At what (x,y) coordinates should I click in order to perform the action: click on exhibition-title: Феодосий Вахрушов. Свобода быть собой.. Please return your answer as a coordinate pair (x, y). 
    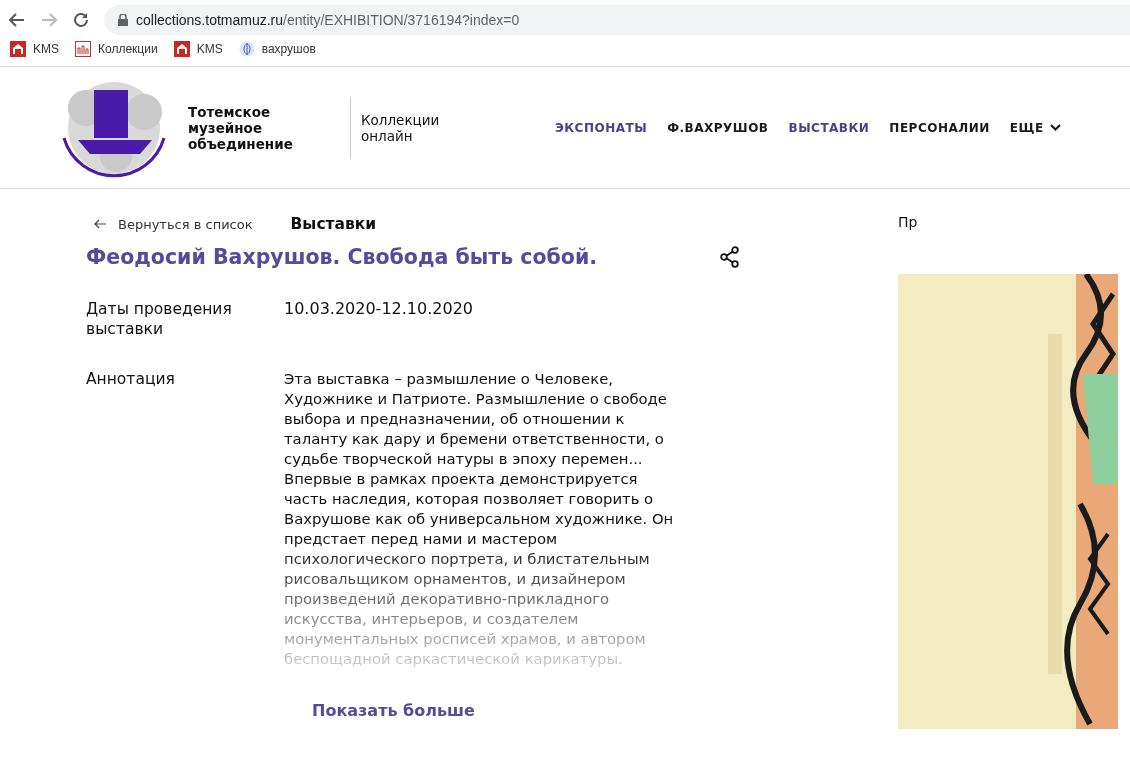
    Looking at the image, I should click on (342, 257).